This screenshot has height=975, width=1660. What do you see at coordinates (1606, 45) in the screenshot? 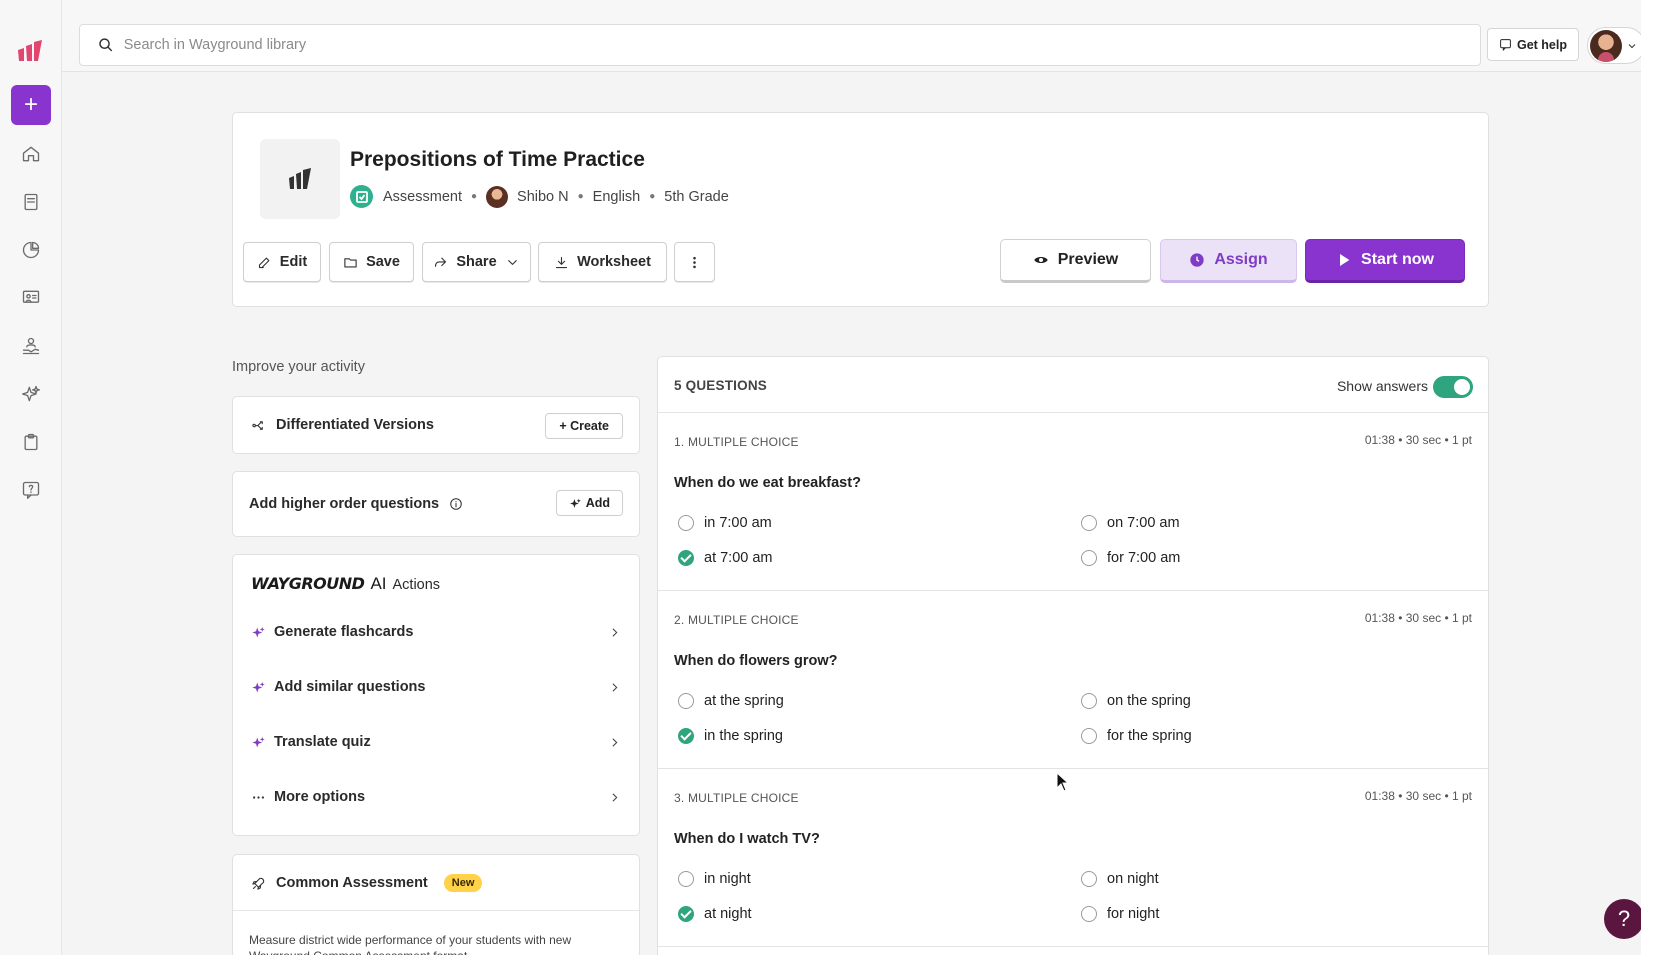
I see `avatar` at bounding box center [1606, 45].